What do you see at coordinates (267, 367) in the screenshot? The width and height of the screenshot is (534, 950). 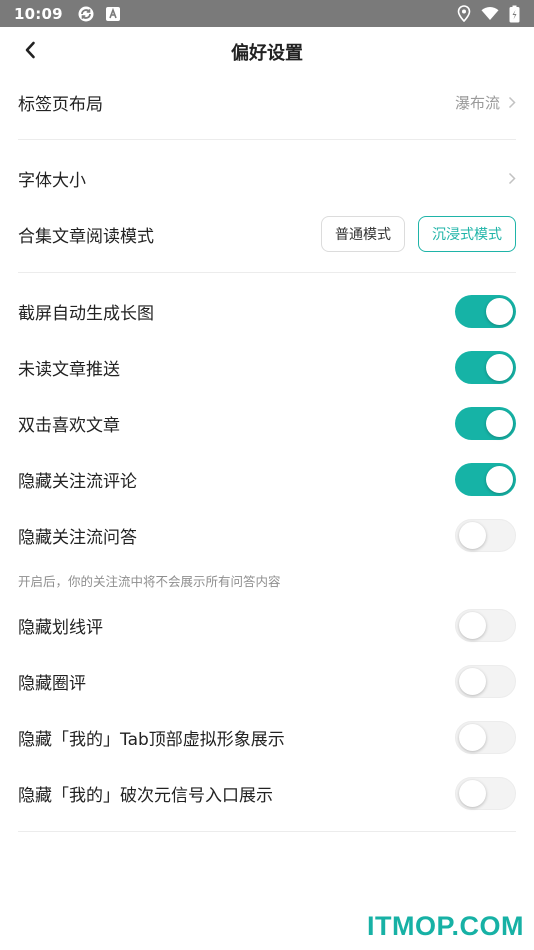 I see `toggle-row-unread-push: 未读文章推送` at bounding box center [267, 367].